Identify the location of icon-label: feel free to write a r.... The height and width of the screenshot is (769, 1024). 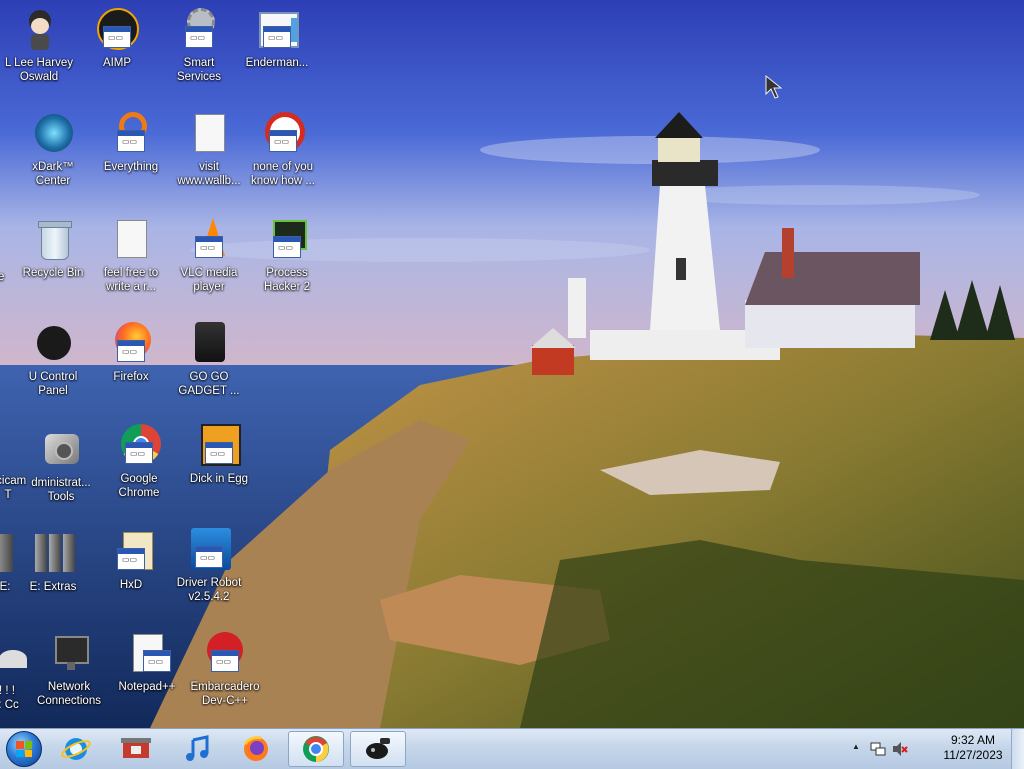
(131, 280).